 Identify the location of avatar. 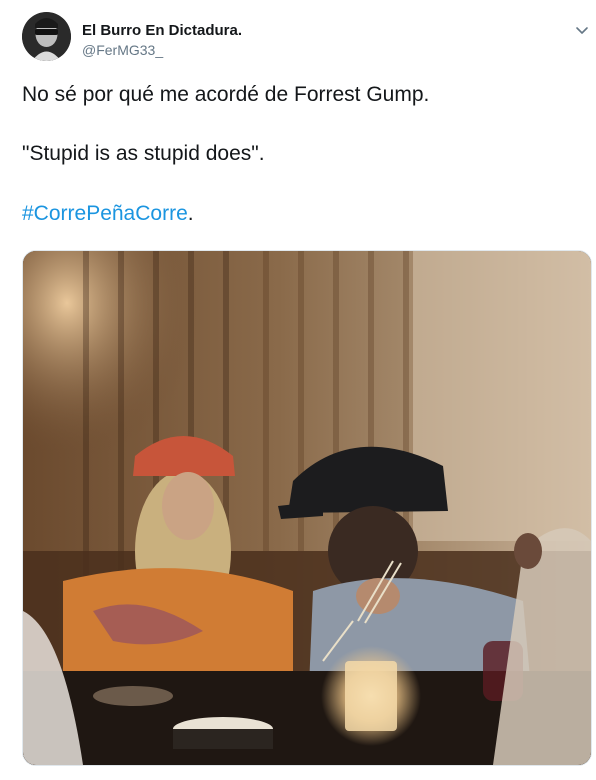
(46, 36).